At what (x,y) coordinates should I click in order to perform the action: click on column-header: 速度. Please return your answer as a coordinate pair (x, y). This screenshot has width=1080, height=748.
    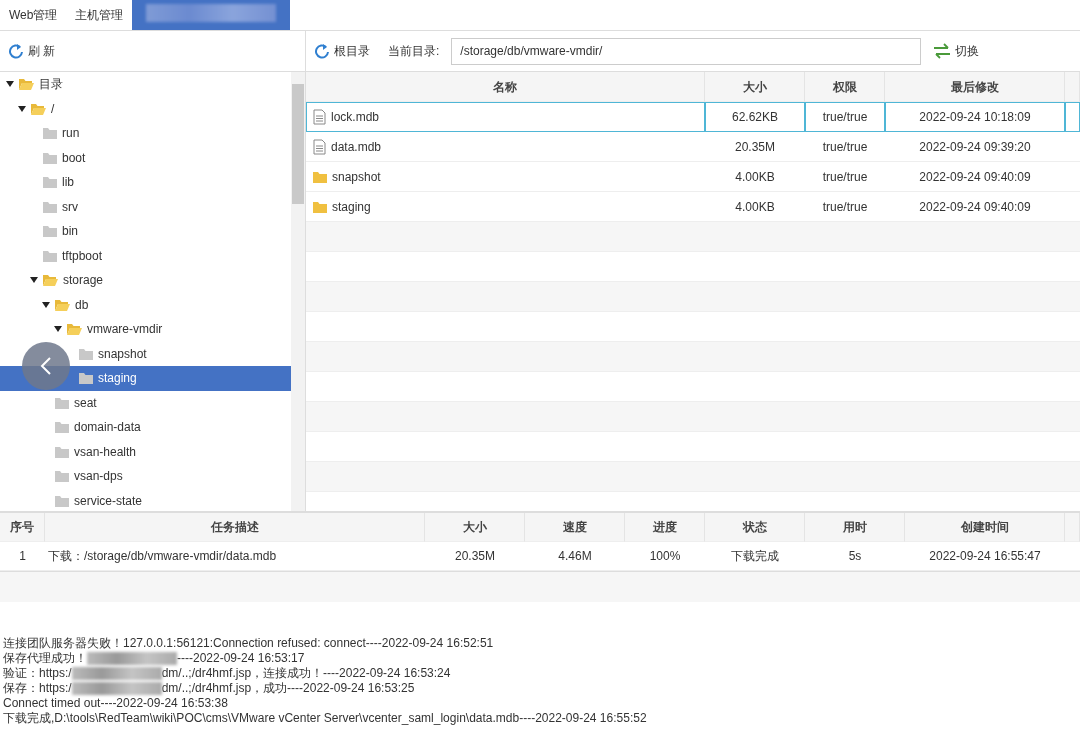
    Looking at the image, I should click on (575, 527).